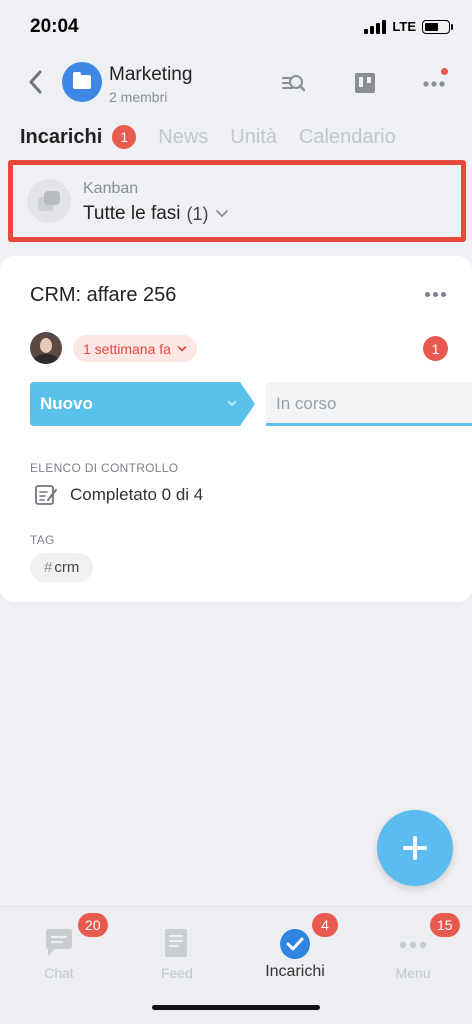 The width and height of the screenshot is (472, 1024). Describe the element at coordinates (142, 404) in the screenshot. I see `stage-current: Nuovo` at that location.